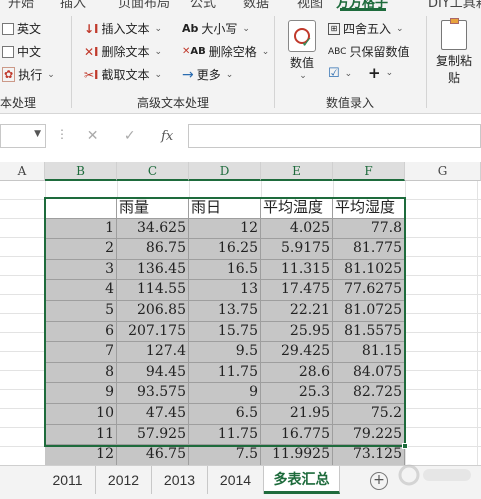  I want to click on edit-check-button: ☑ ⌄, so click(340, 73).